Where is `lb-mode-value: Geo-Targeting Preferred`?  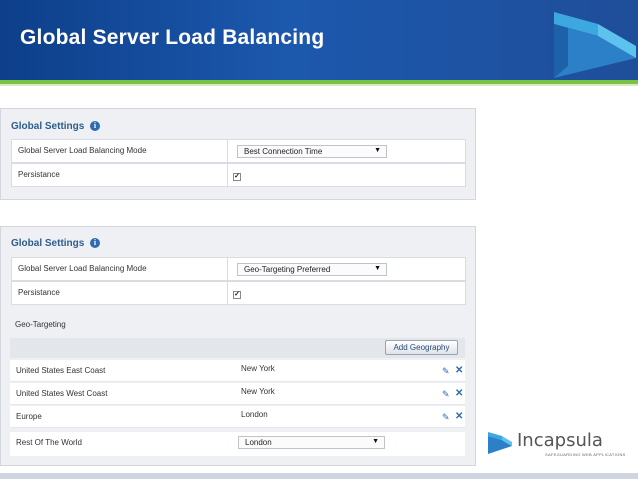 lb-mode-value: Geo-Targeting Preferred is located at coordinates (287, 269).